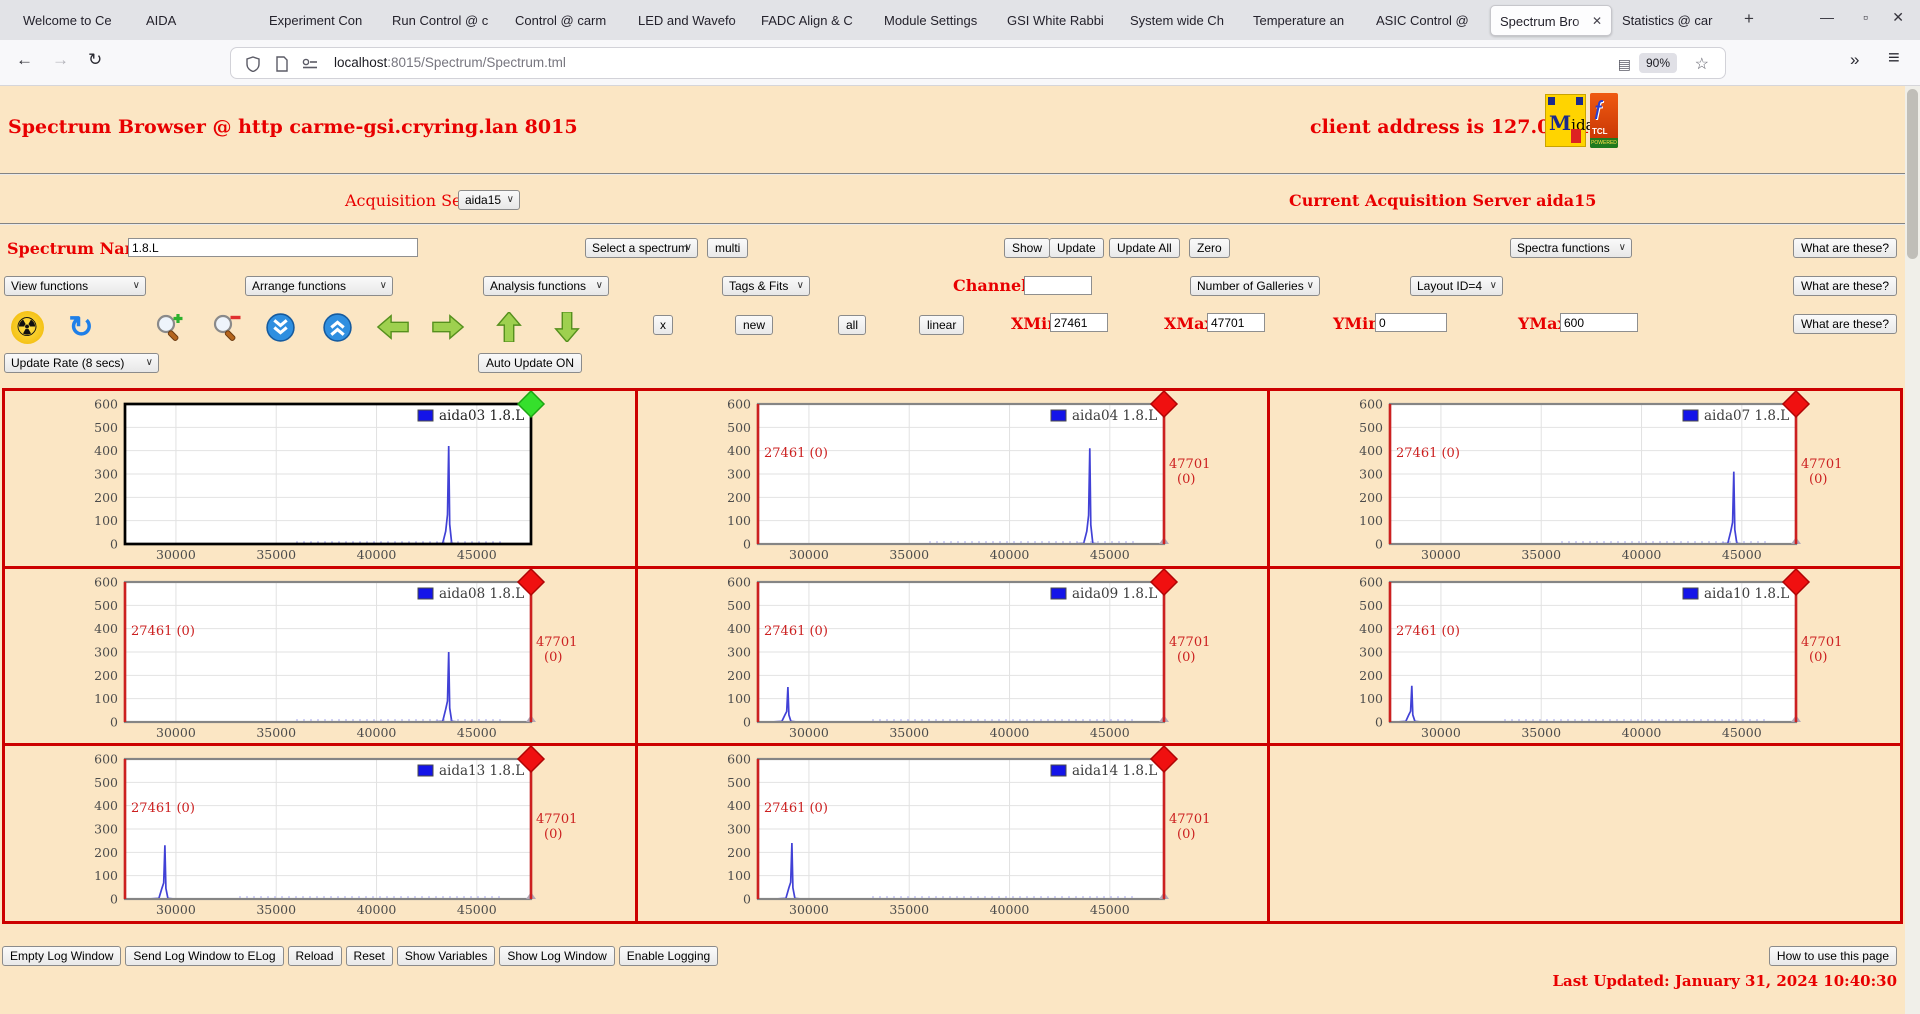 This screenshot has width=1920, height=1014. I want to click on ymin-input, so click(1411, 322).